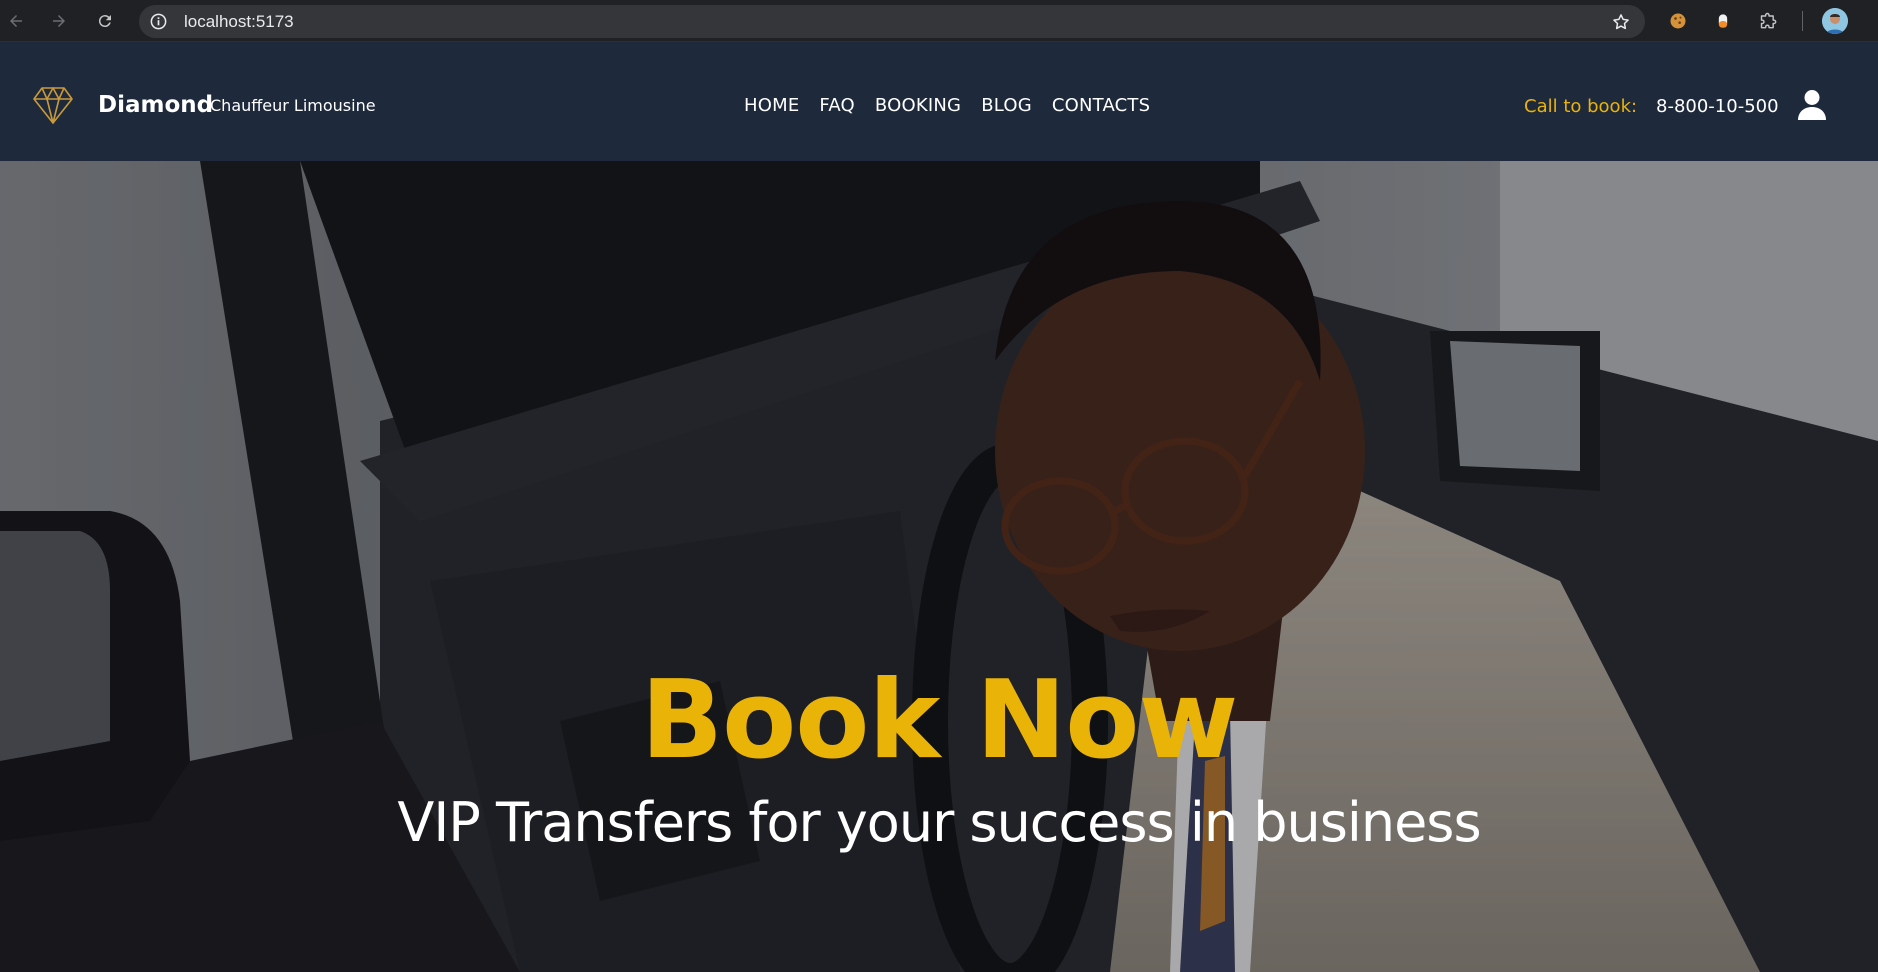 Image resolution: width=1878 pixels, height=972 pixels. Describe the element at coordinates (16, 21) in the screenshot. I see `back-arrow-icon` at that location.